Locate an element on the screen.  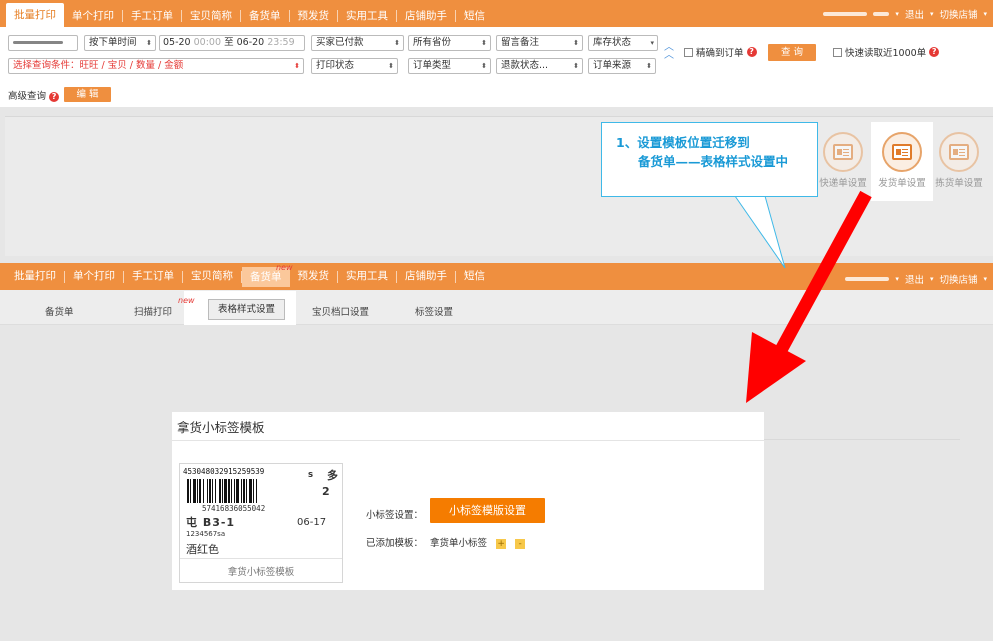
red-arrow is located at coordinates (809, 296).